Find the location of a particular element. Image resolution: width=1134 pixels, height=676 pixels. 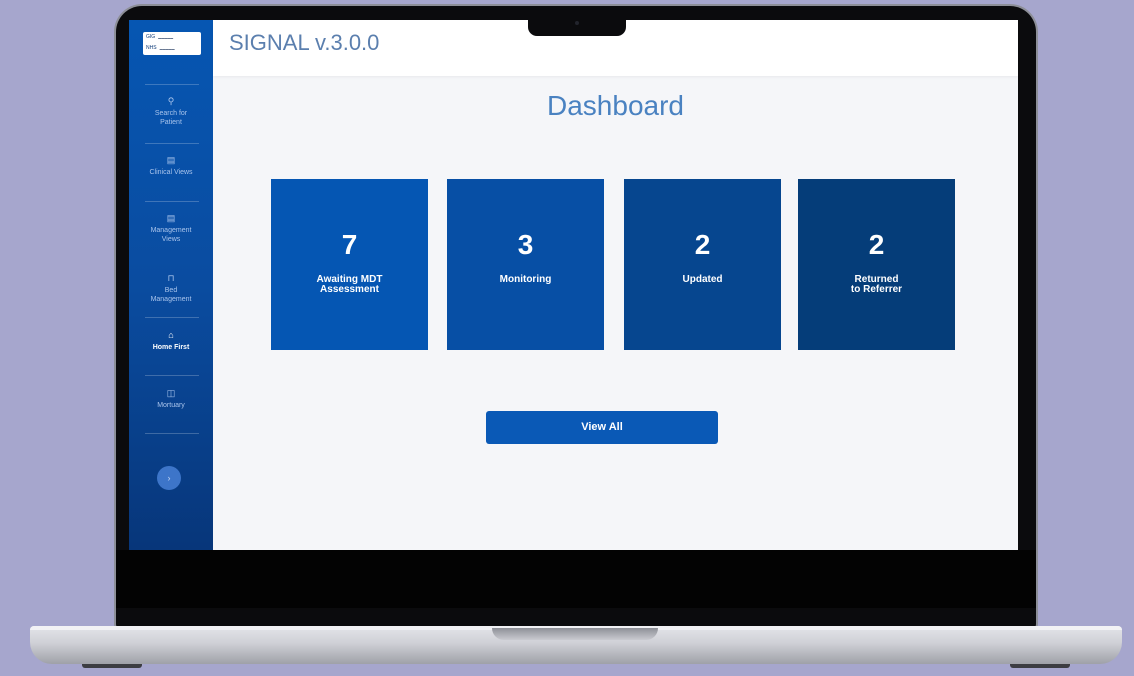

bed-icon: ⊓ is located at coordinates (171, 278).